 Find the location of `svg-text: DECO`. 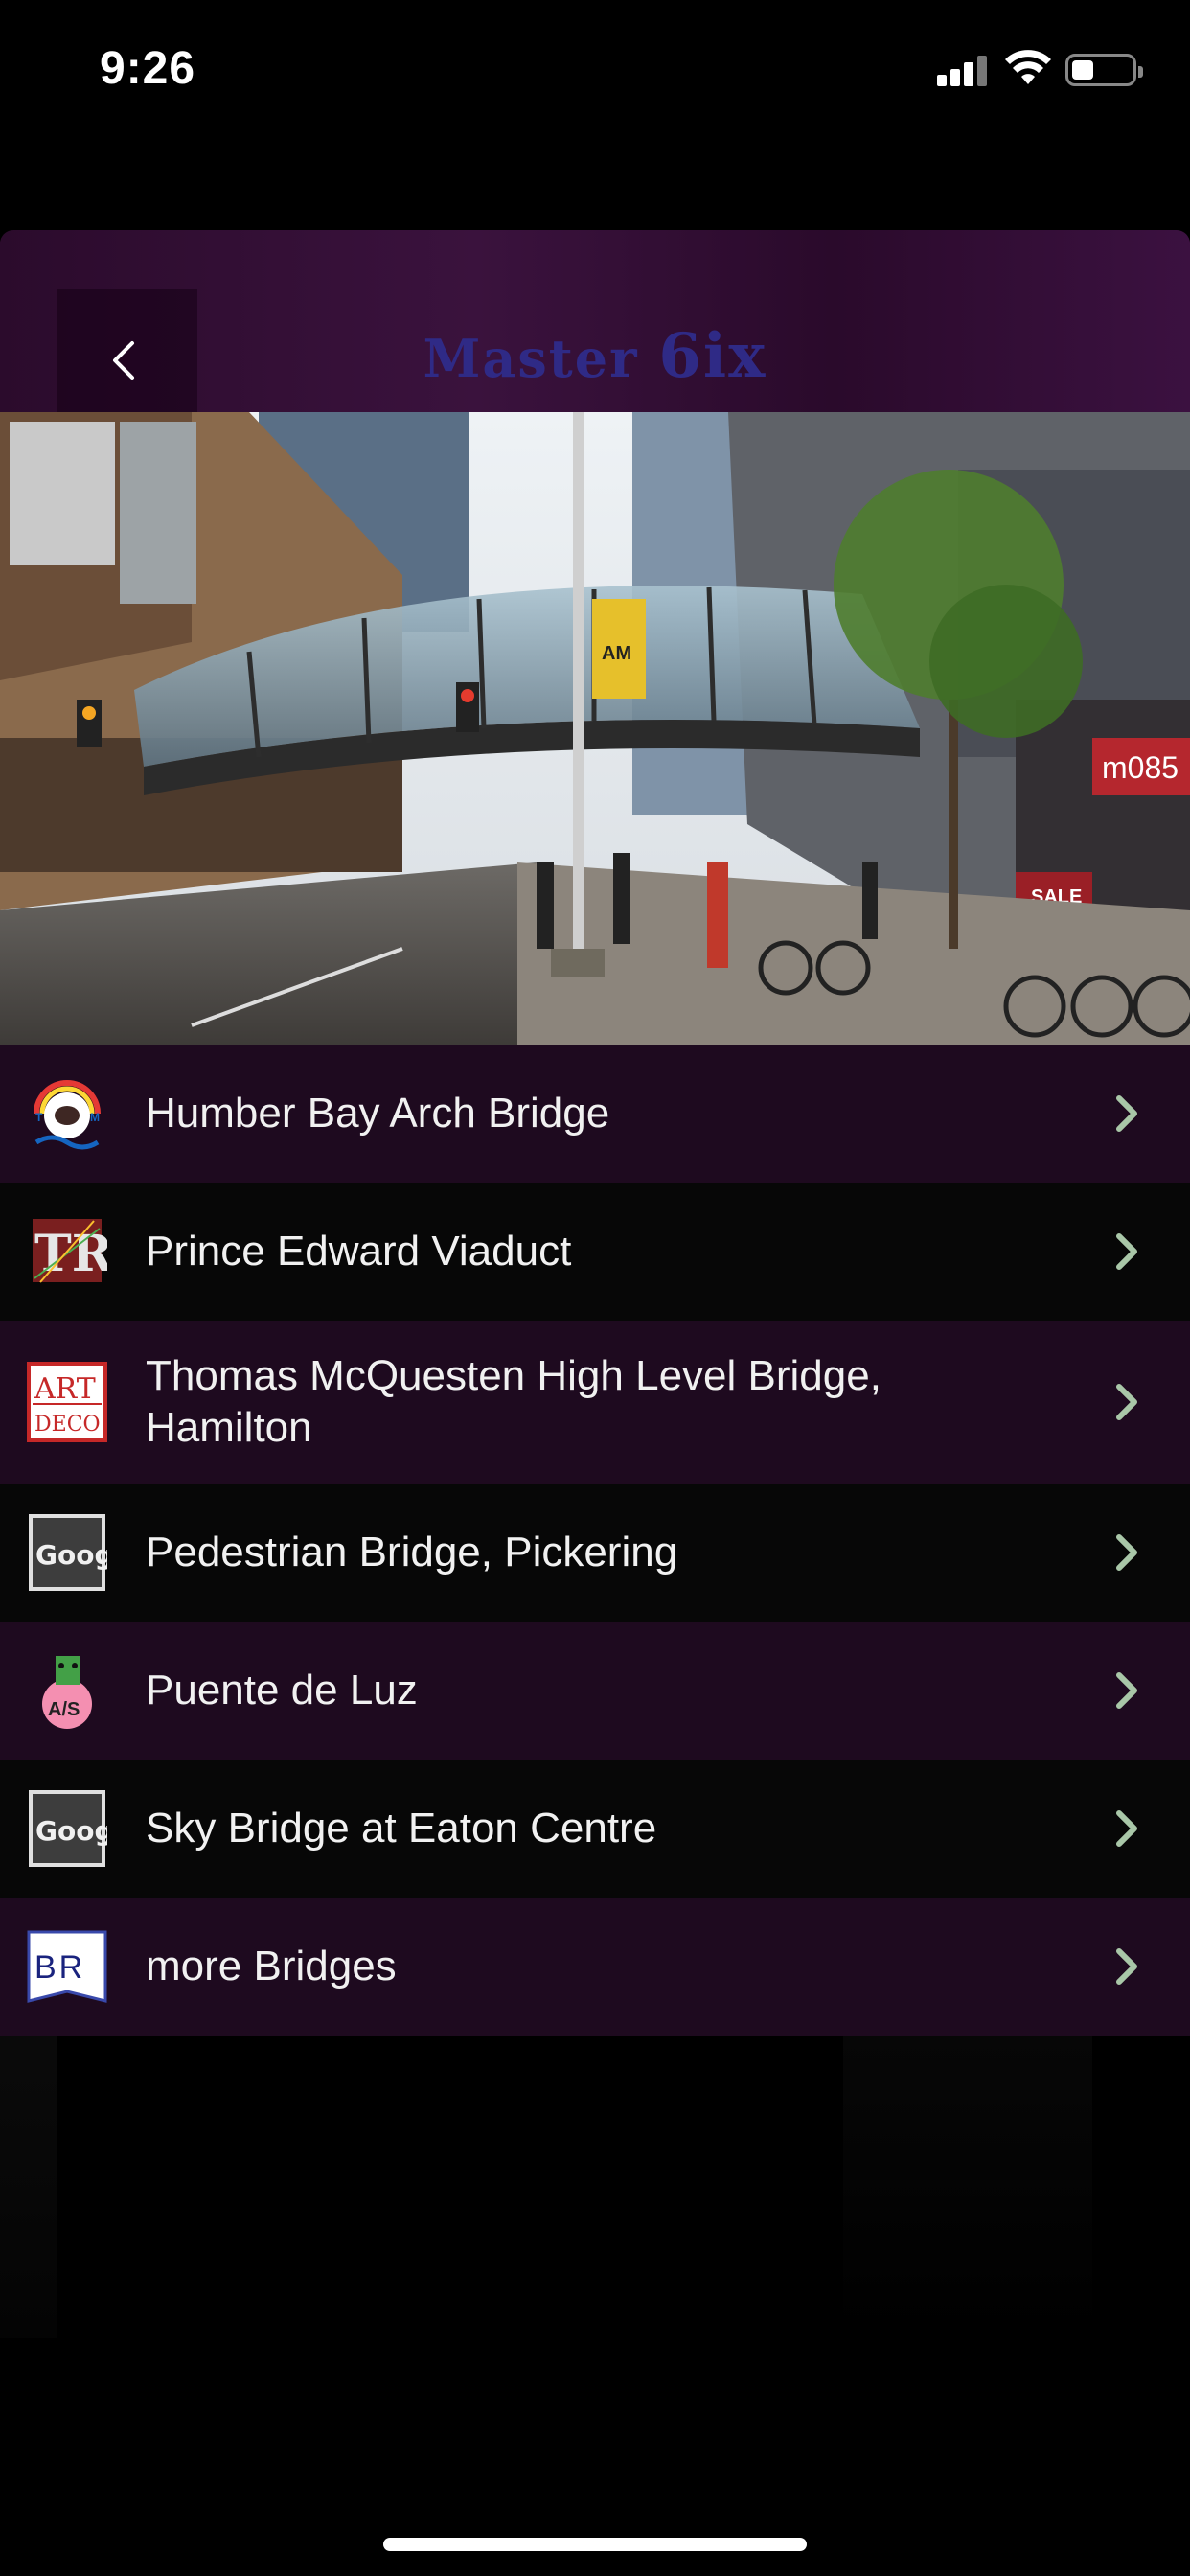

svg-text: DECO is located at coordinates (68, 1425).